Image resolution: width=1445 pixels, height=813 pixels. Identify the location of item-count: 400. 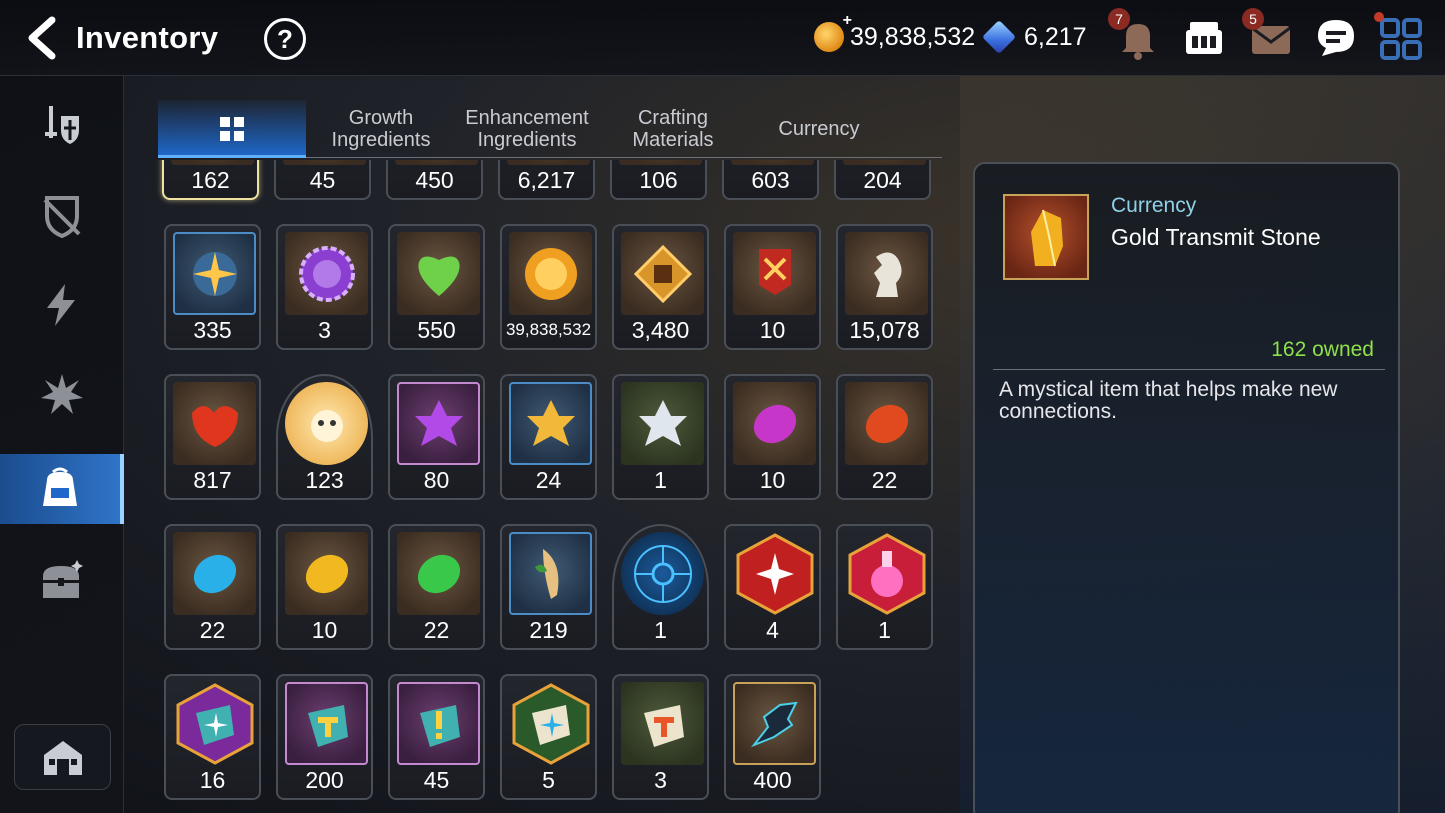
(772, 780).